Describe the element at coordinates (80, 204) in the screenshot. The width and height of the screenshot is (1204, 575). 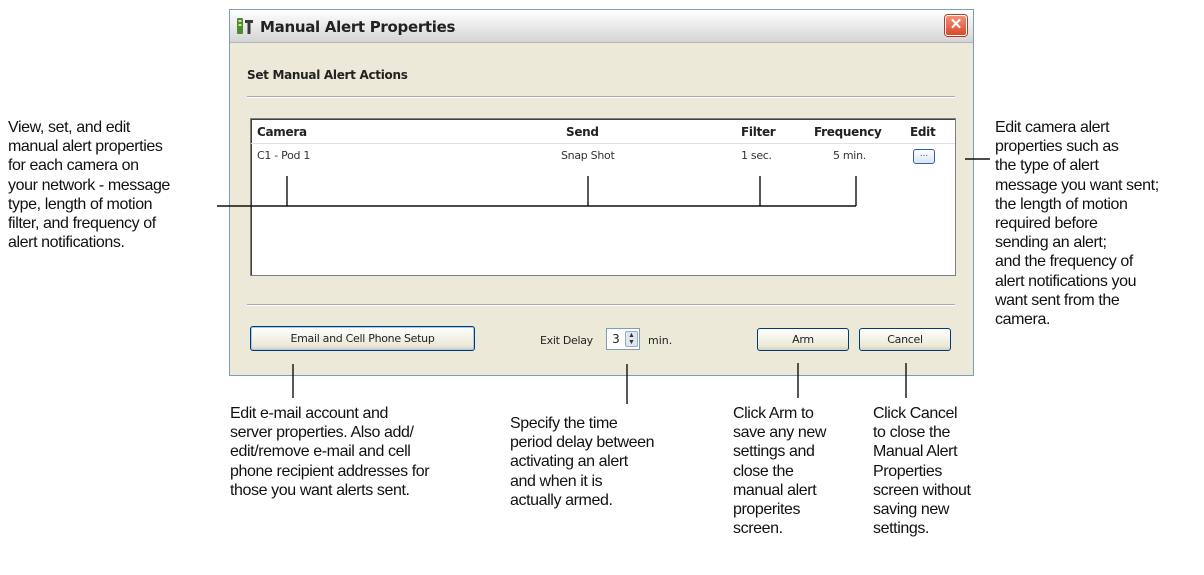
I see `callout-line: type, length of motion` at that location.